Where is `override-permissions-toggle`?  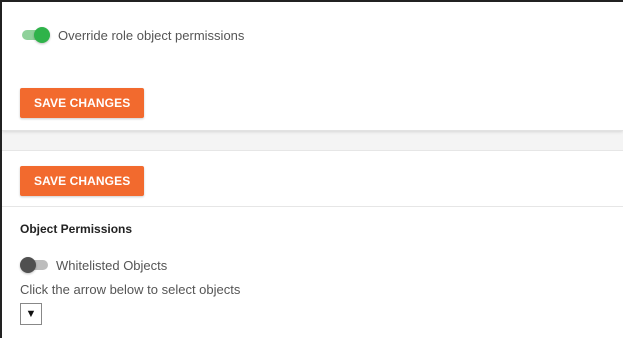 override-permissions-toggle is located at coordinates (36, 35).